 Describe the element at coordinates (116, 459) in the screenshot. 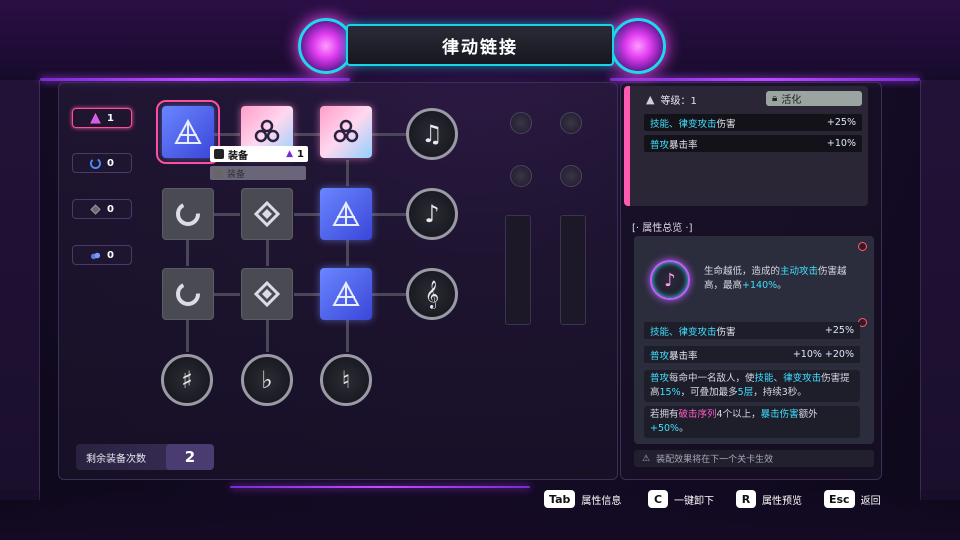

I see `remaining-label: 剩余装备次数` at that location.